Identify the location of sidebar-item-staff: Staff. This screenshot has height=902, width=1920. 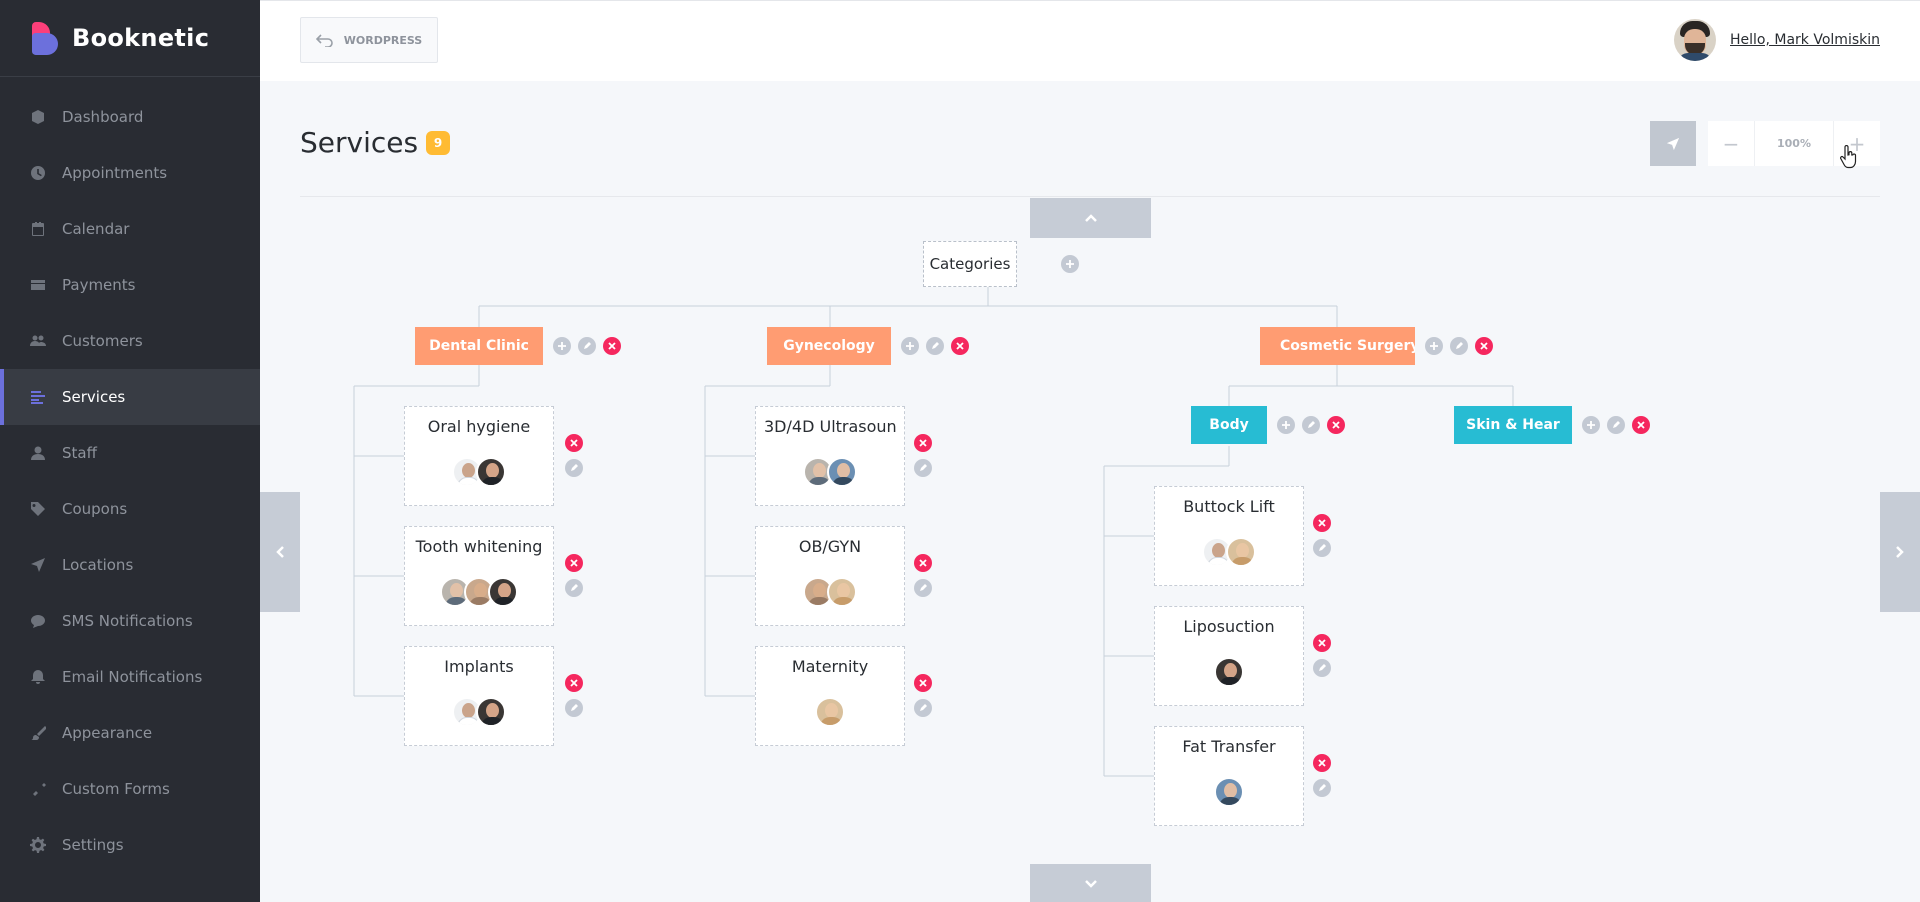
(130, 453).